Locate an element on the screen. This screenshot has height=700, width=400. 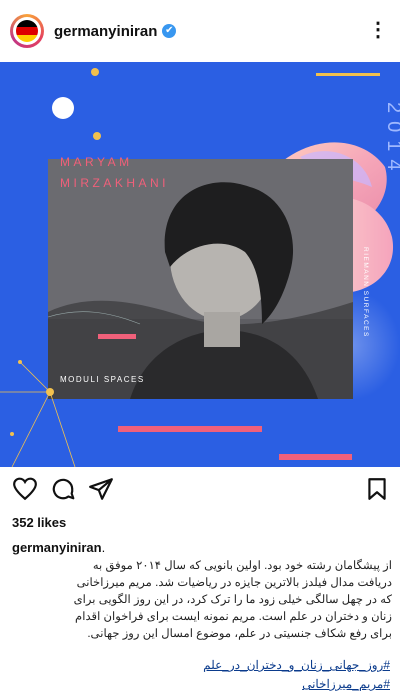
germany-flag-icon is located at coordinates (27, 31).